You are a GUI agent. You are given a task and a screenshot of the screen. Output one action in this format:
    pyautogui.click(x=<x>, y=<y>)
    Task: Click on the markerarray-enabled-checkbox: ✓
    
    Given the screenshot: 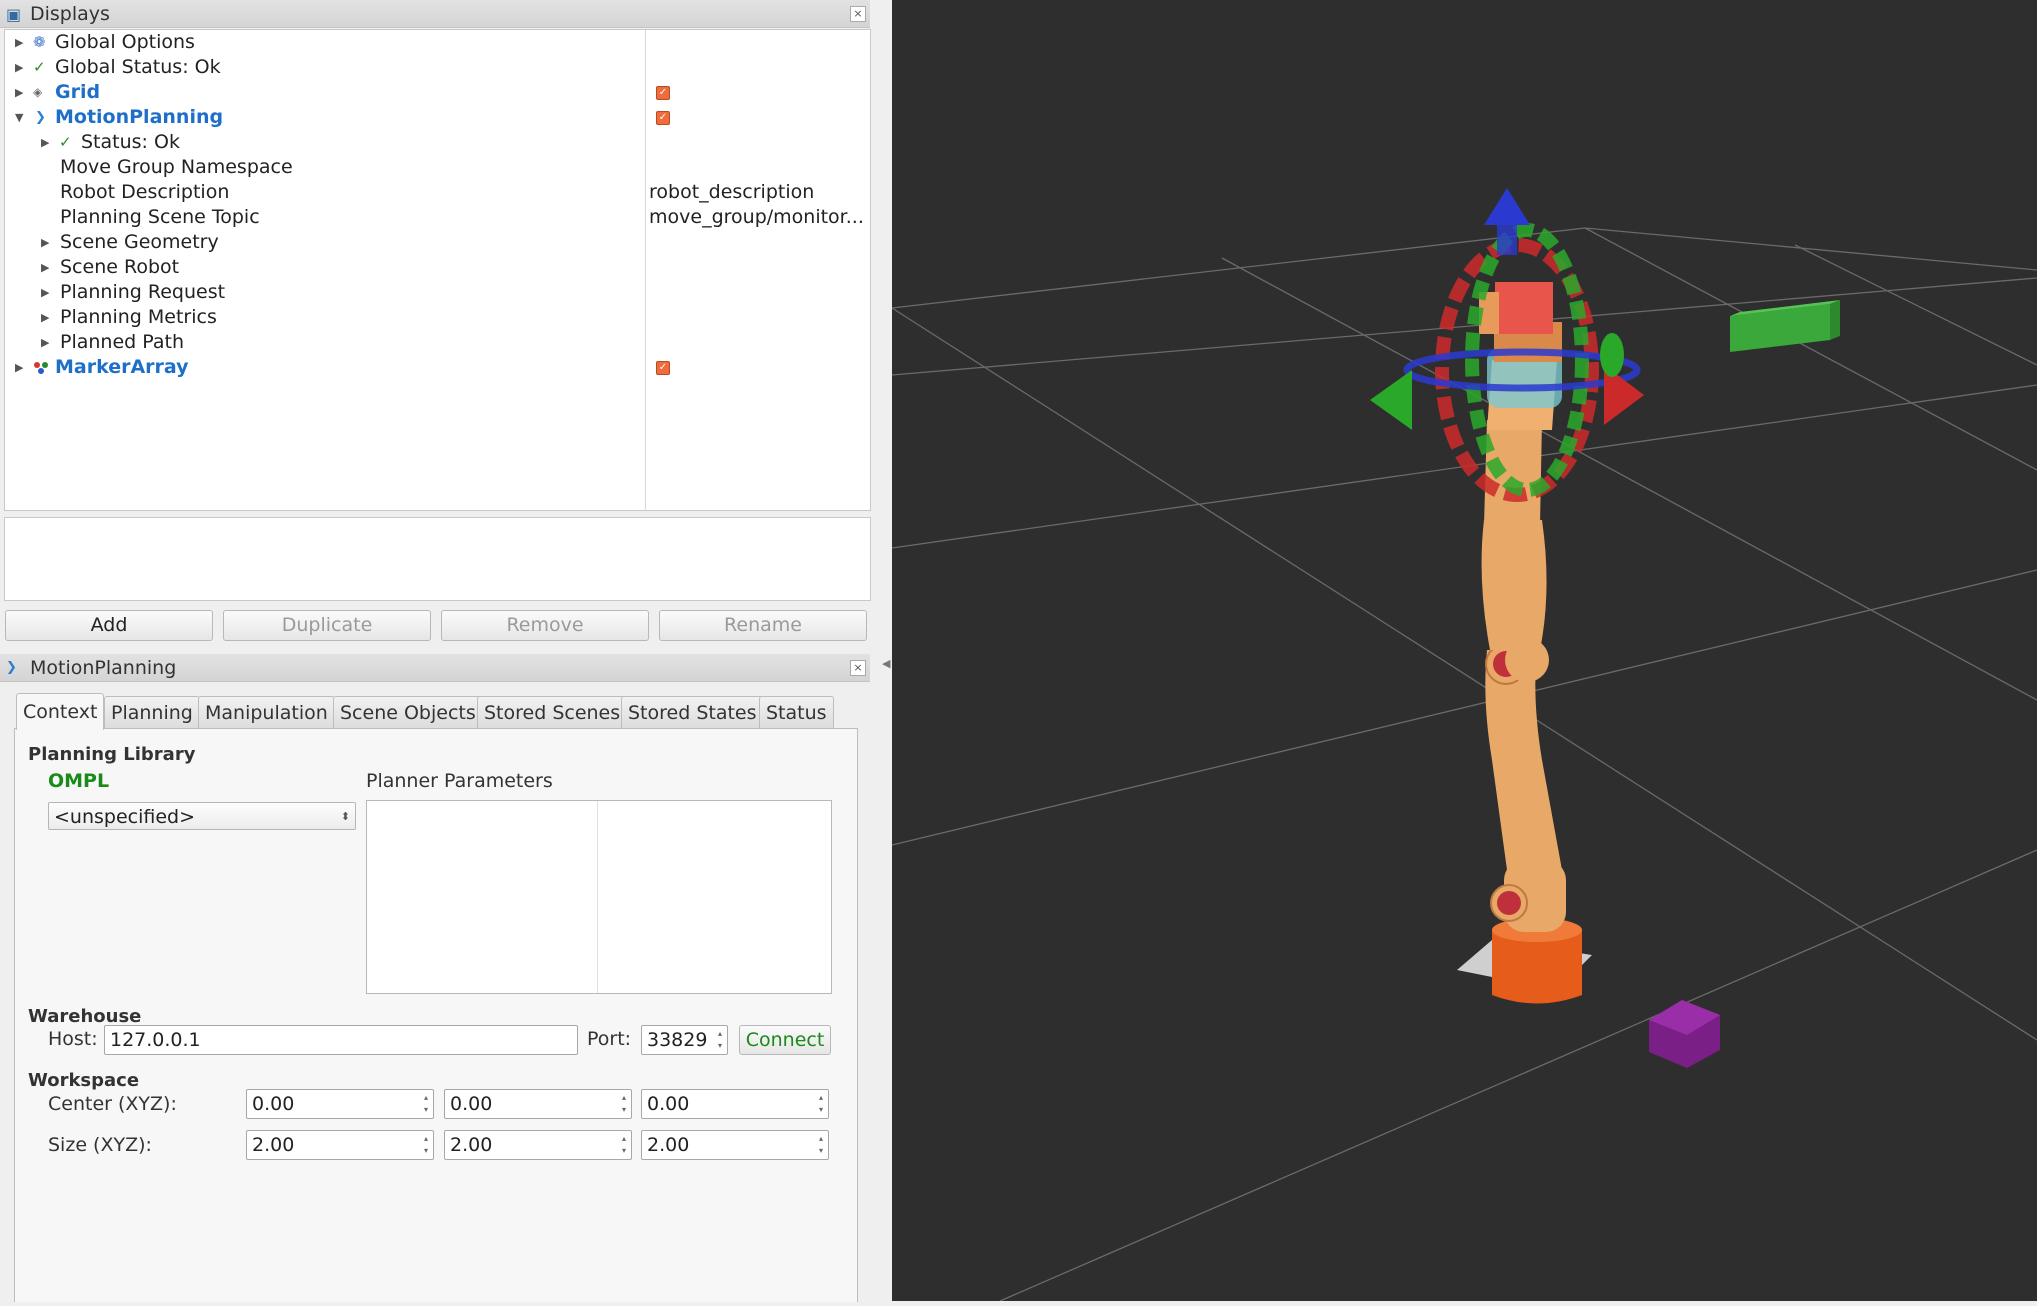 What is the action you would take?
    pyautogui.click(x=663, y=368)
    